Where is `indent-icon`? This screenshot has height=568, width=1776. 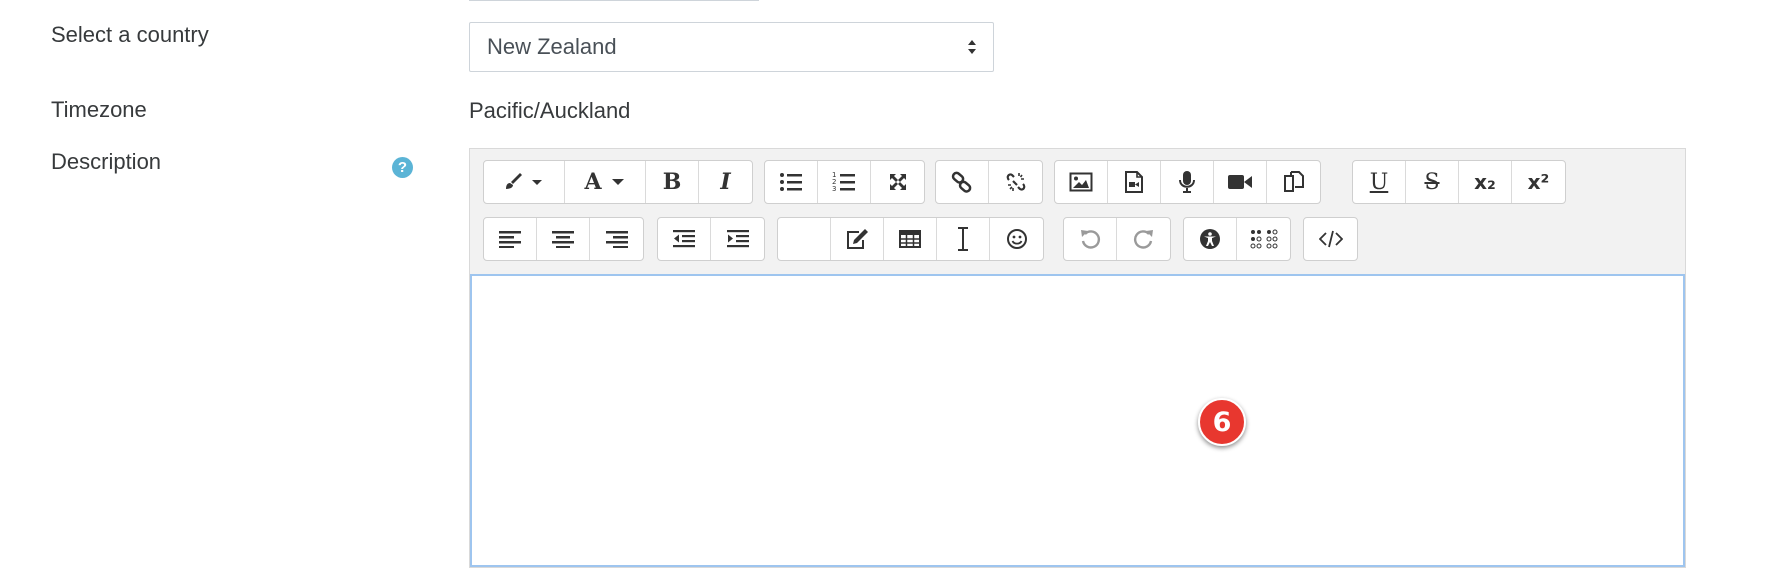 indent-icon is located at coordinates (737, 239).